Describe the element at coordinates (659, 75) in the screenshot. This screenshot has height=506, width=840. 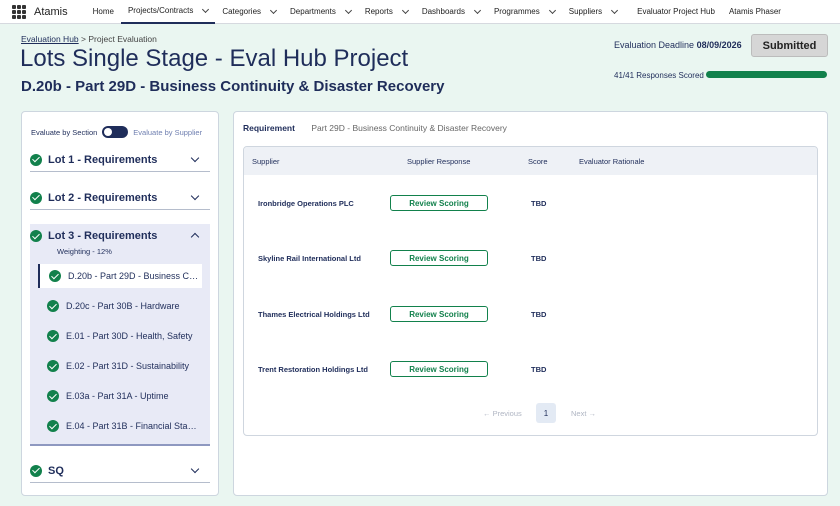
I see `responses-scored-text: 41/41 Responses Scored` at that location.